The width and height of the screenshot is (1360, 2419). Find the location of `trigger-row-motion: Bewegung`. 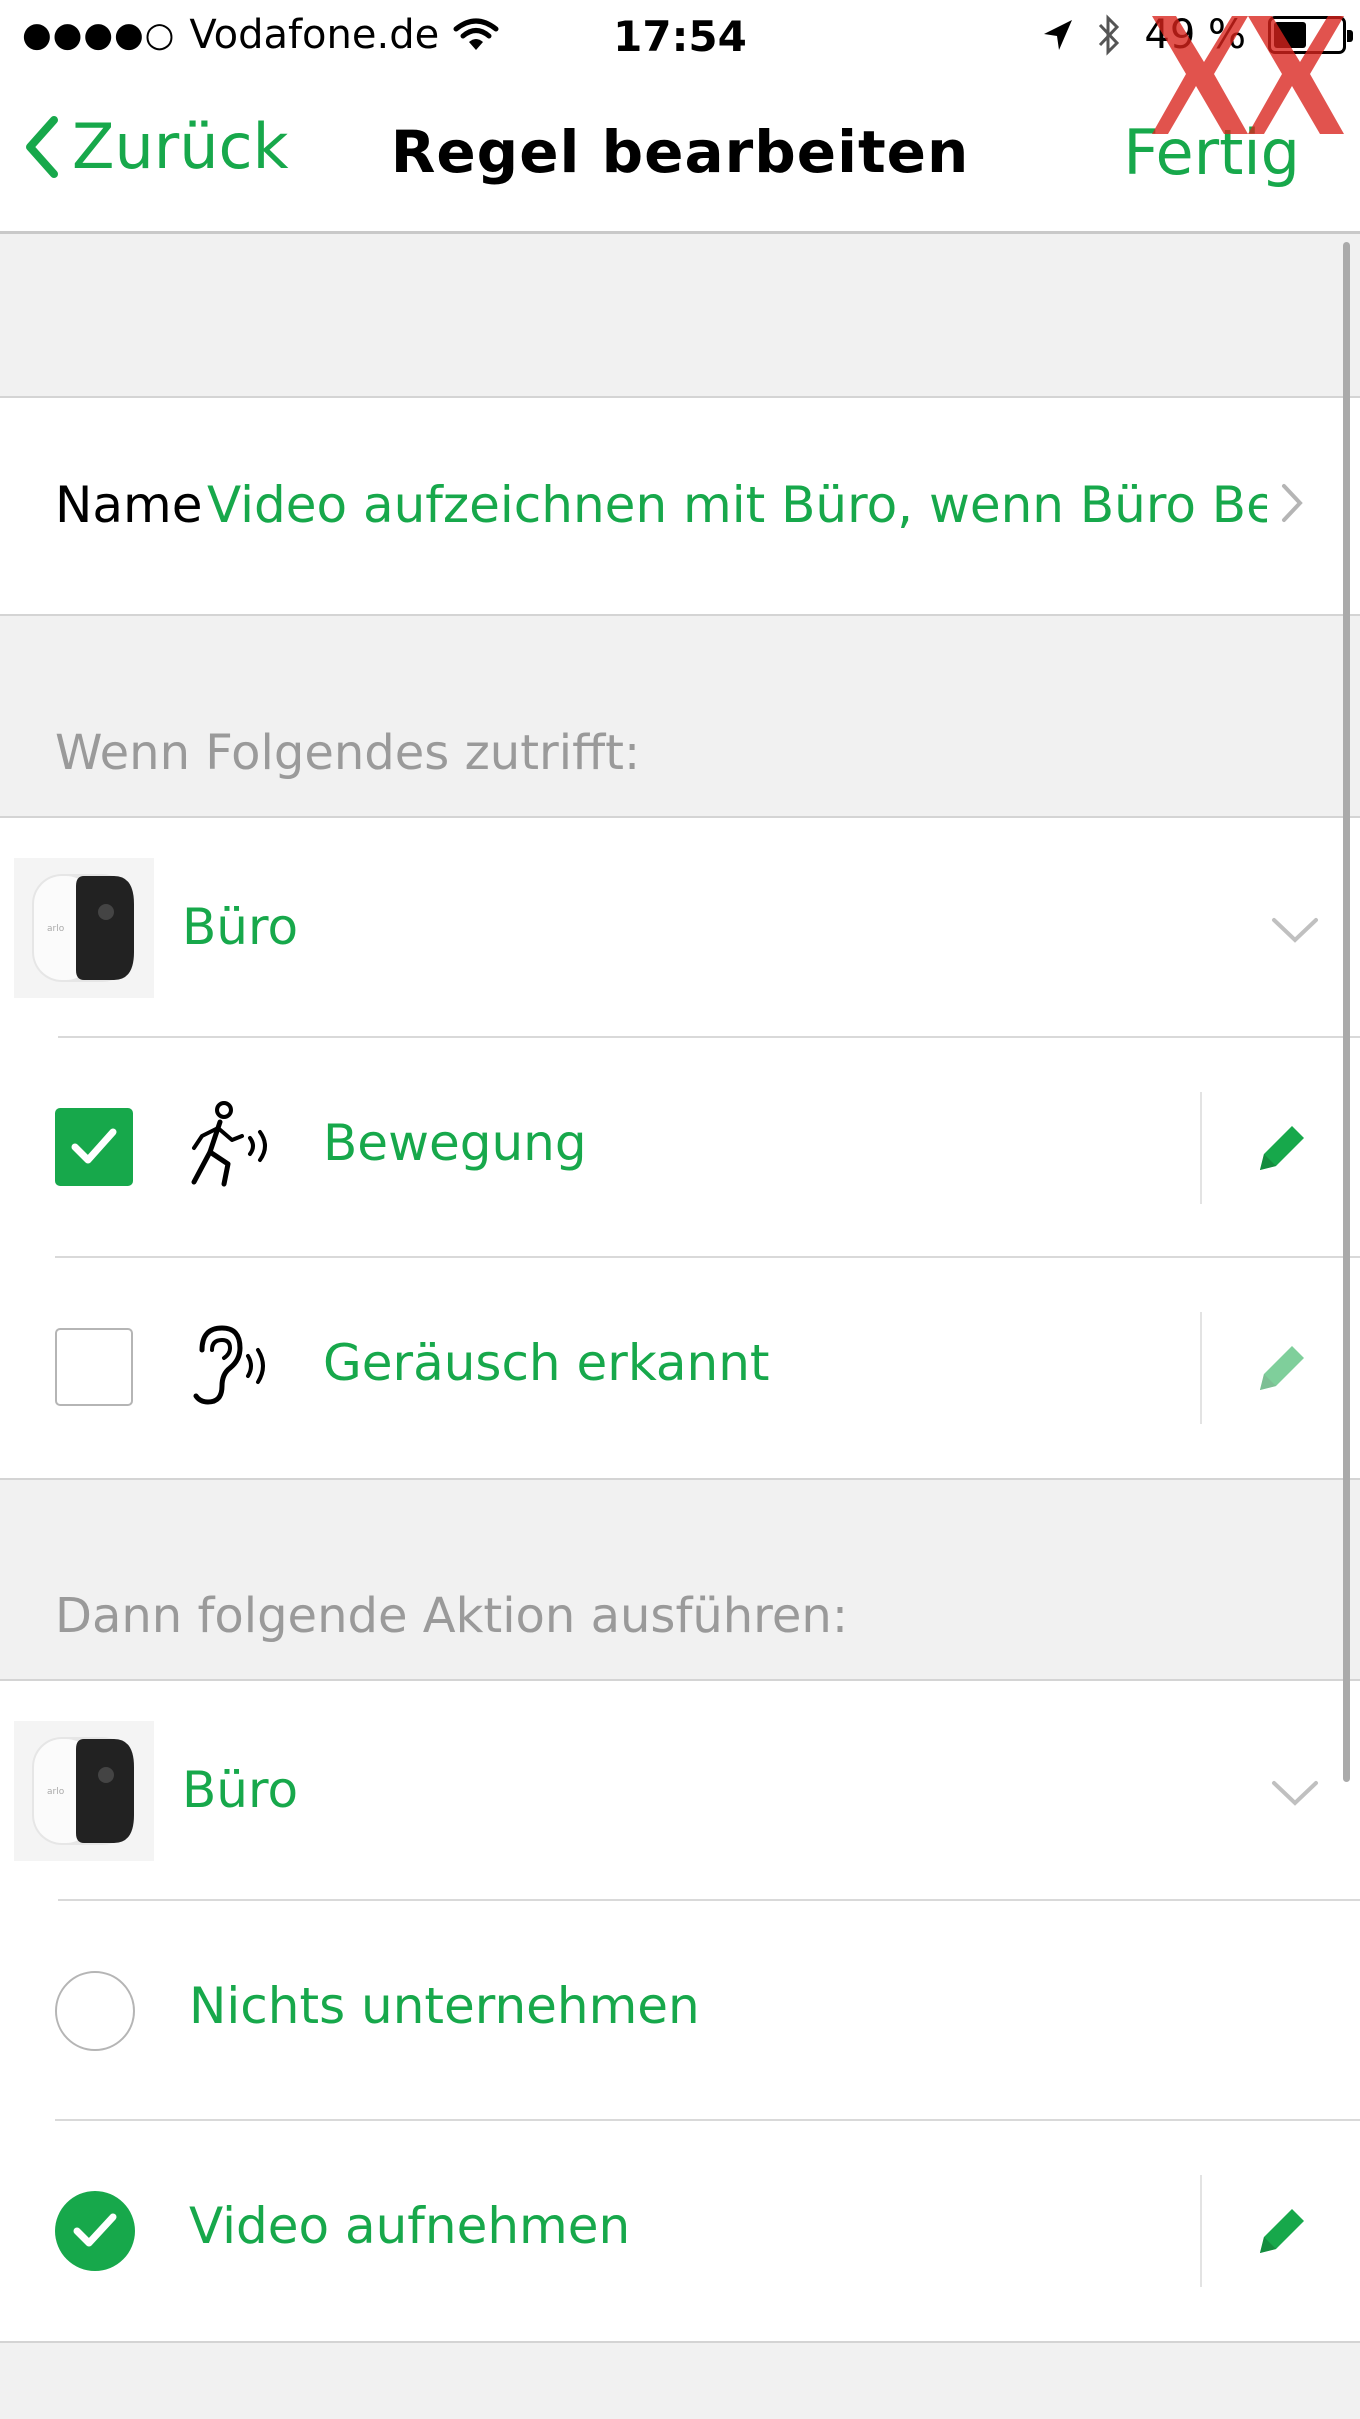

trigger-row-motion: Bewegung is located at coordinates (680, 1148).